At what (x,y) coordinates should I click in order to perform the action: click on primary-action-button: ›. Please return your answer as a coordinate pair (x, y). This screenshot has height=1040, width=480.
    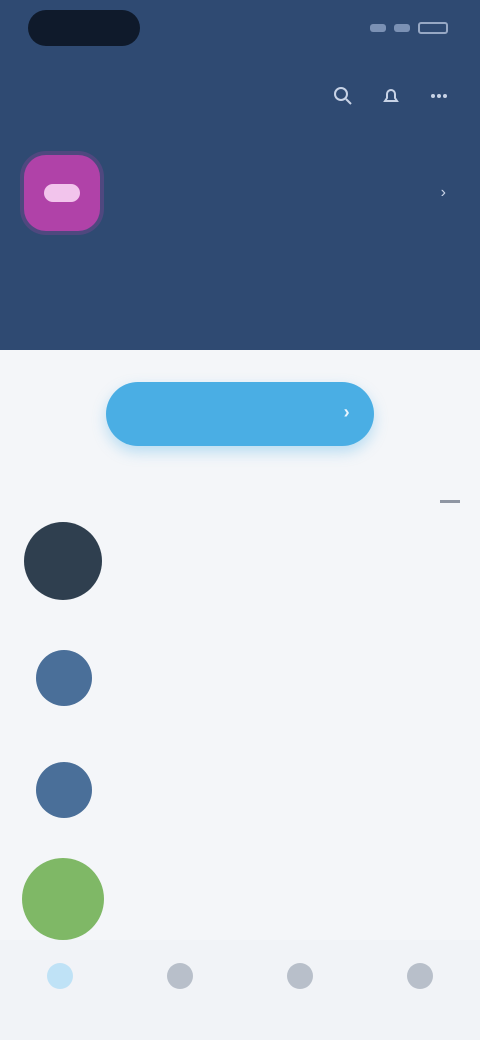
    Looking at the image, I should click on (240, 414).